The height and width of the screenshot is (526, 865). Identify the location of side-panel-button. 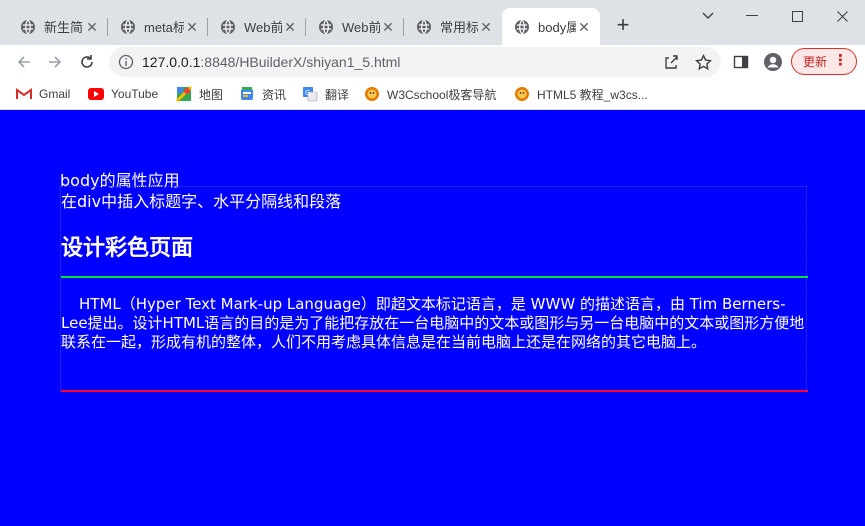
(741, 62).